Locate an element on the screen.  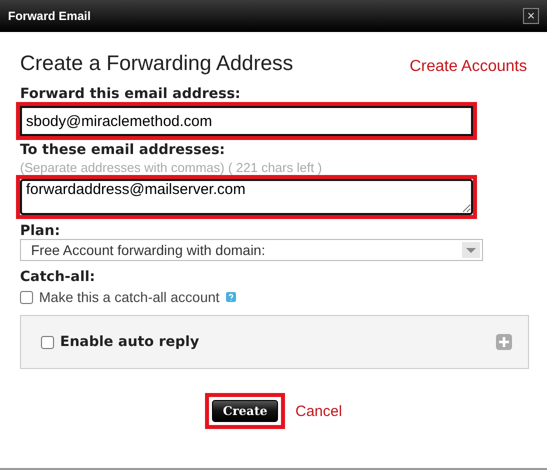
plus-icon is located at coordinates (504, 342).